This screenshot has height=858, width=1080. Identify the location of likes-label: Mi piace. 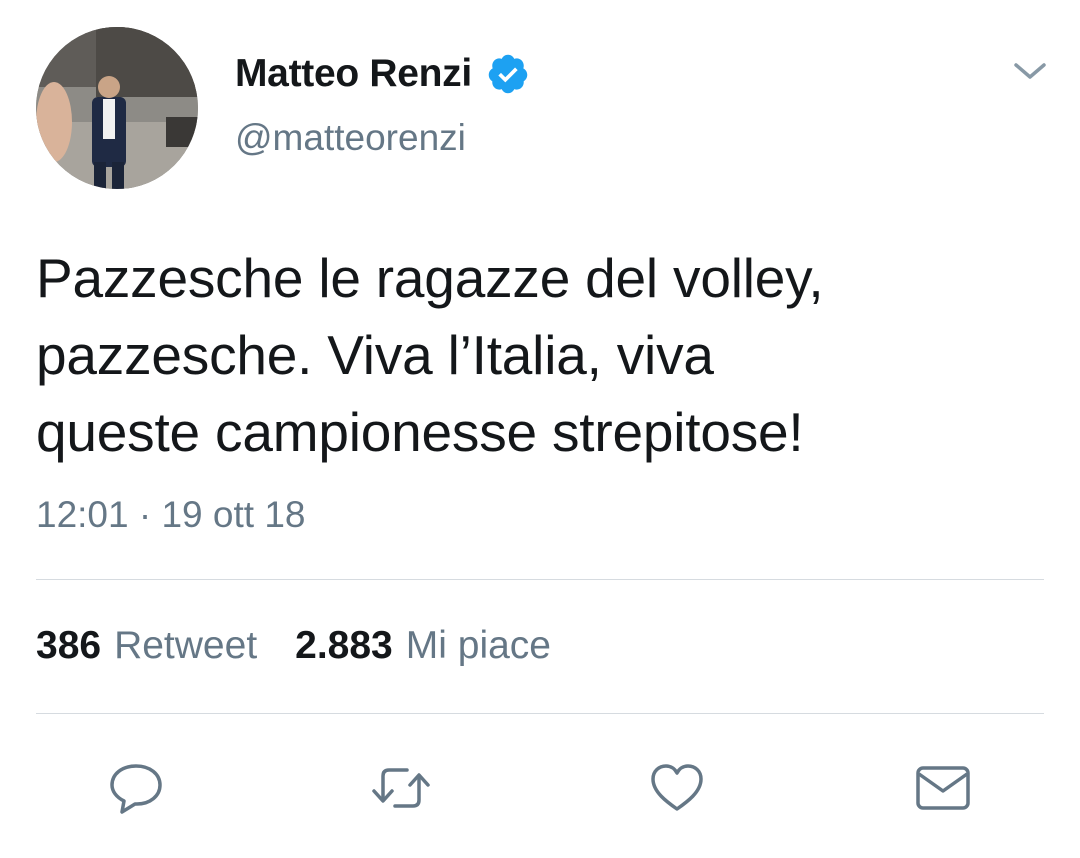
(478, 645).